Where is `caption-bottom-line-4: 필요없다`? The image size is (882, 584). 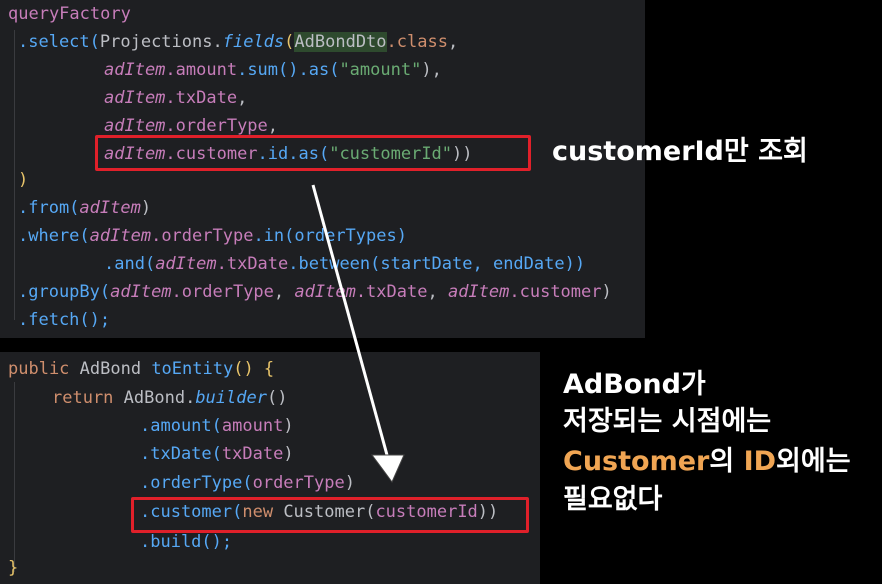
caption-bottom-line-4: 필요없다 is located at coordinates (613, 499).